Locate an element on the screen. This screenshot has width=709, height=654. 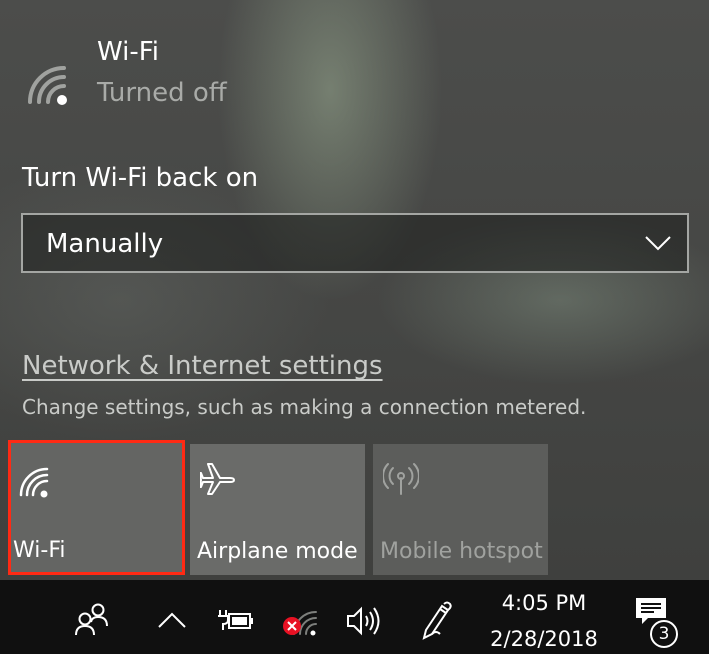
people-icon is located at coordinates (92, 619).